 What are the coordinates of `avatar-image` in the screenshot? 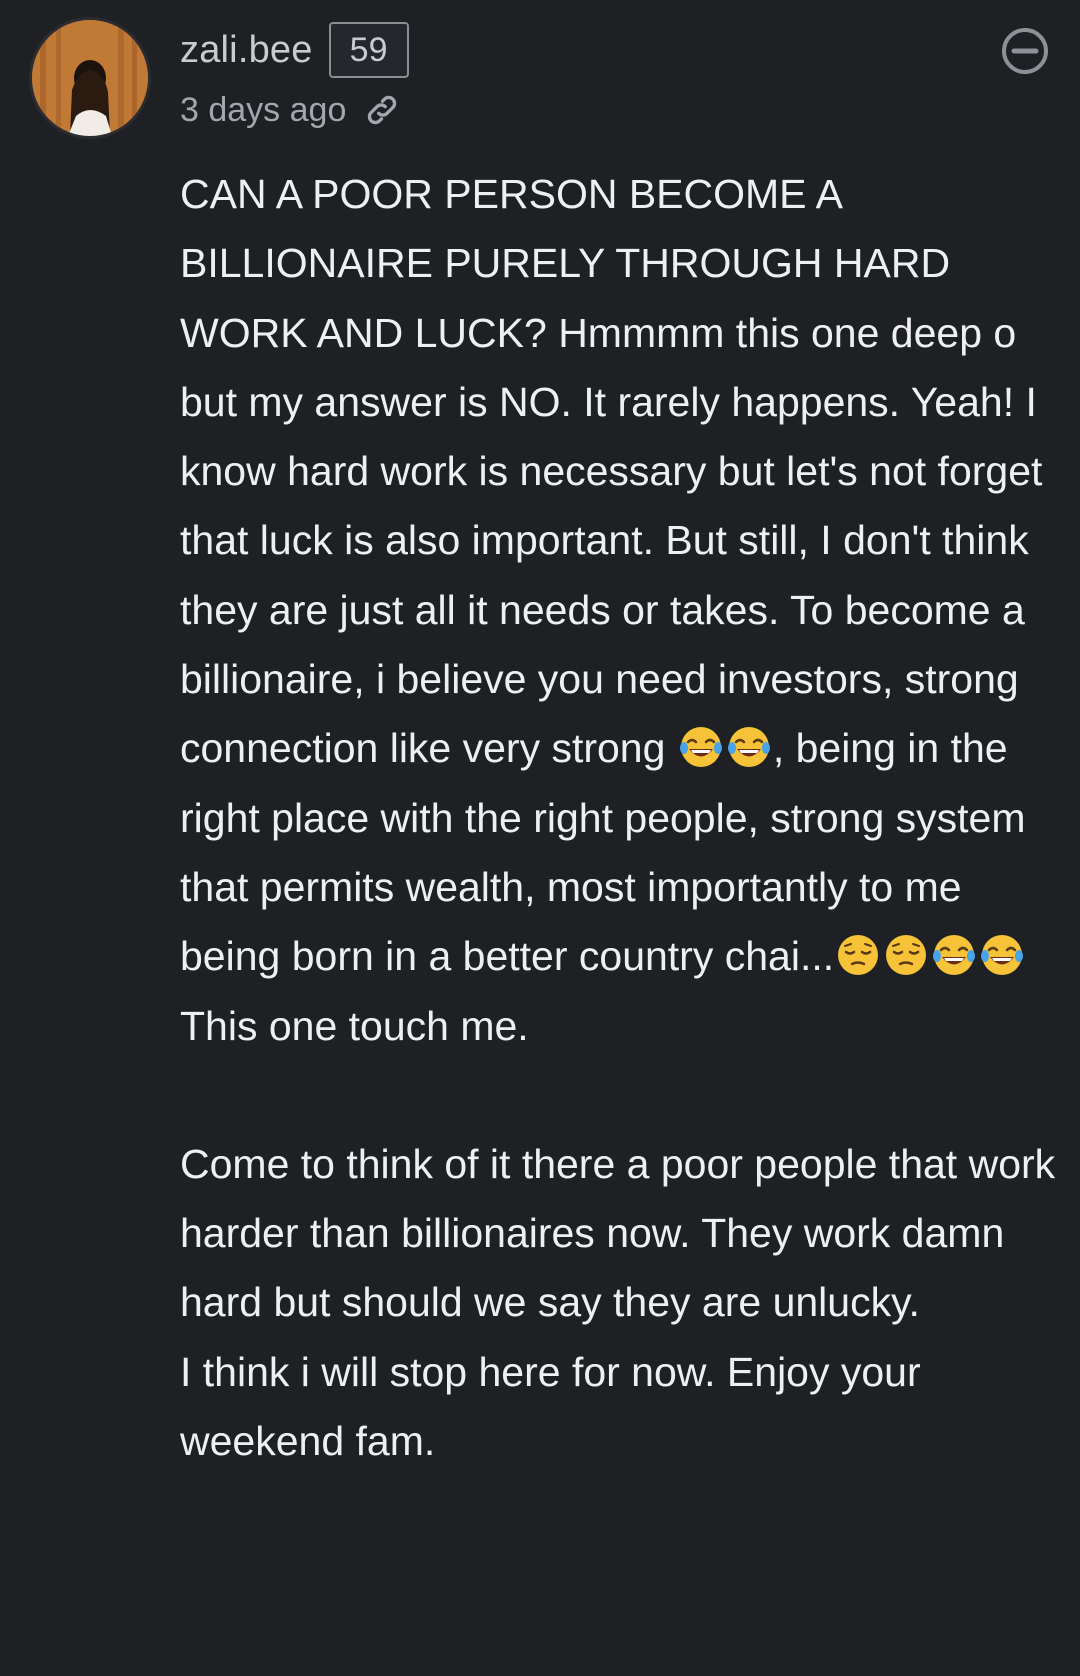 It's located at (90, 78).